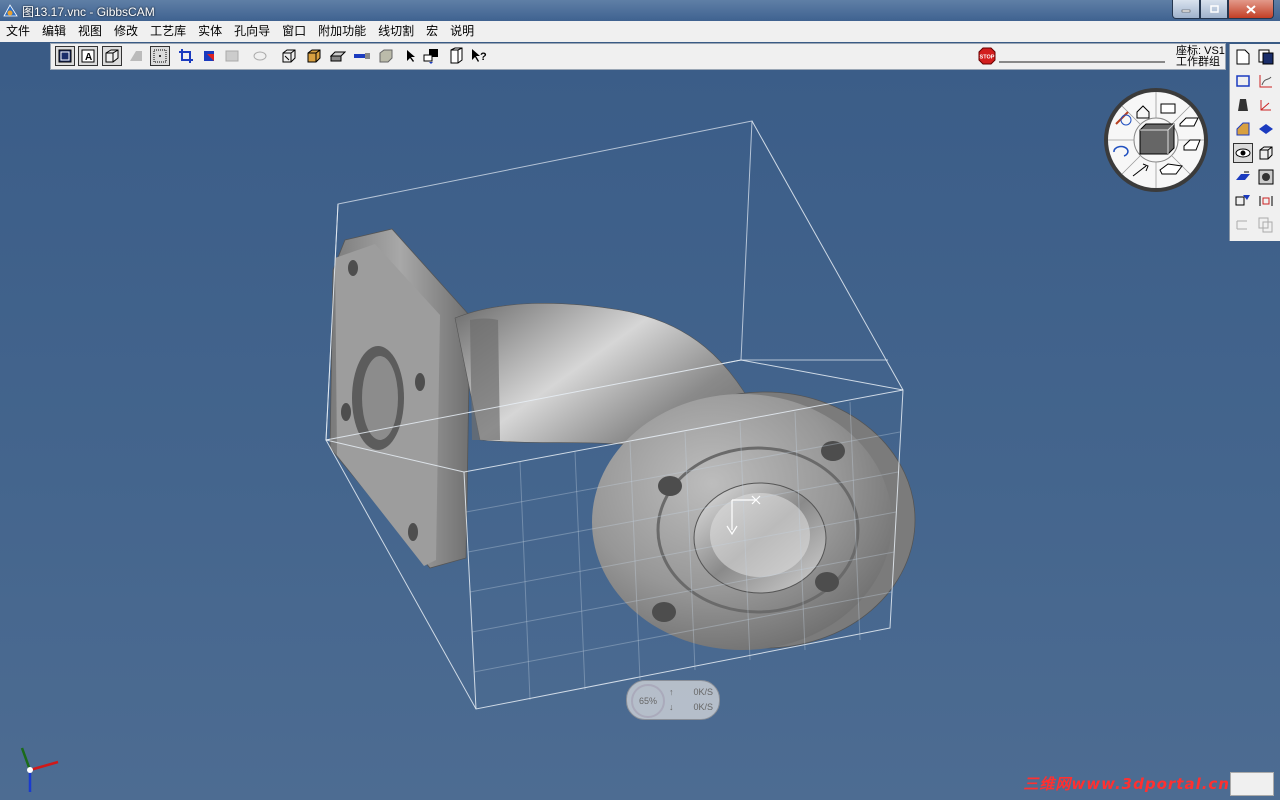 The image size is (1280, 800). I want to click on close-button, so click(1251, 9).